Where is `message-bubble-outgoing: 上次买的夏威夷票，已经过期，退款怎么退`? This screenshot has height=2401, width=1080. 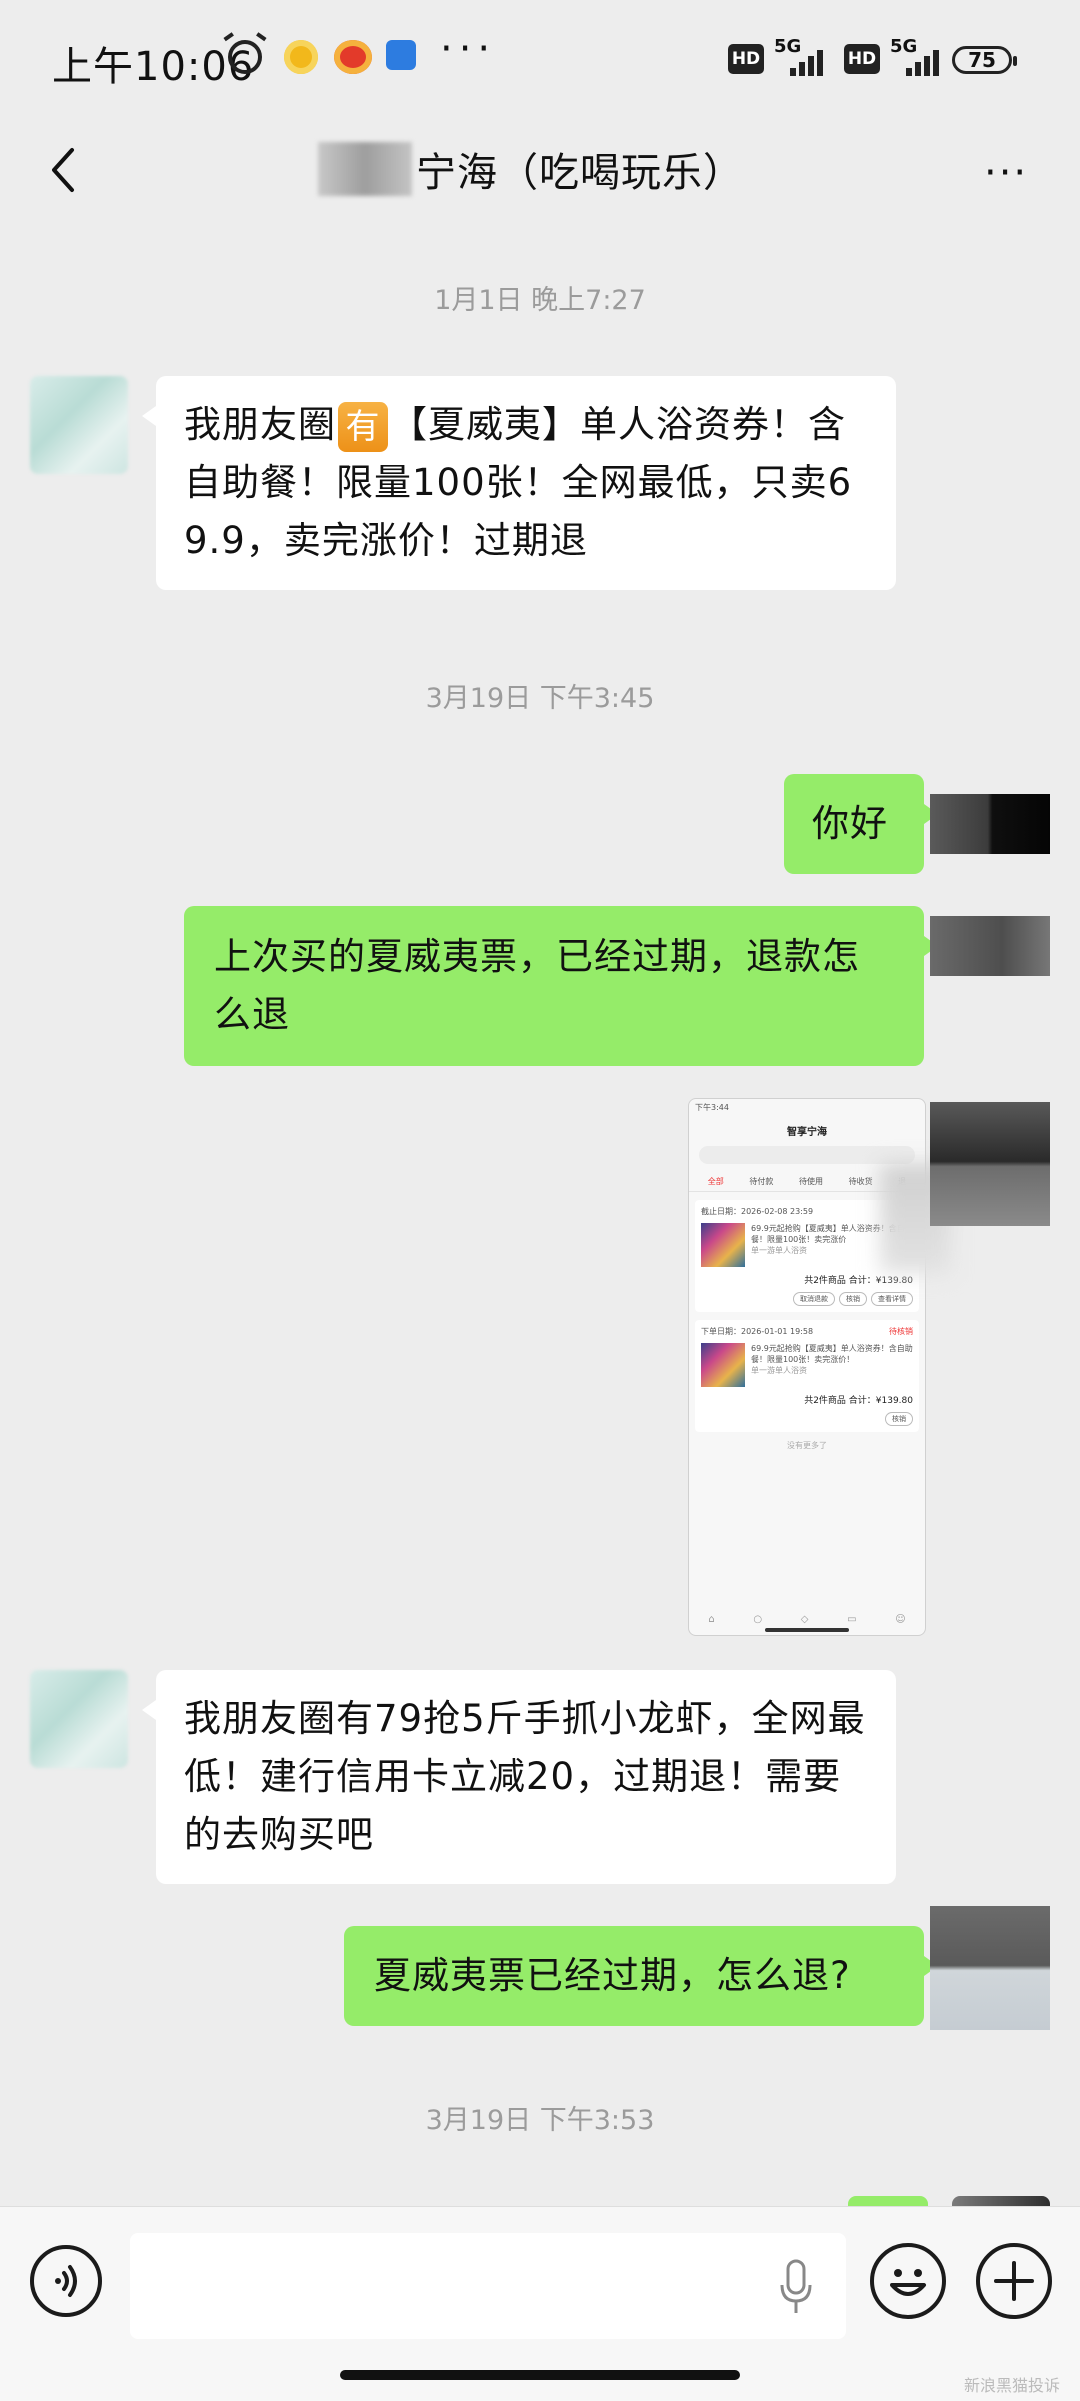
message-bubble-outgoing: 上次买的夏威夷票，已经过期，退款怎么退 is located at coordinates (561, 986).